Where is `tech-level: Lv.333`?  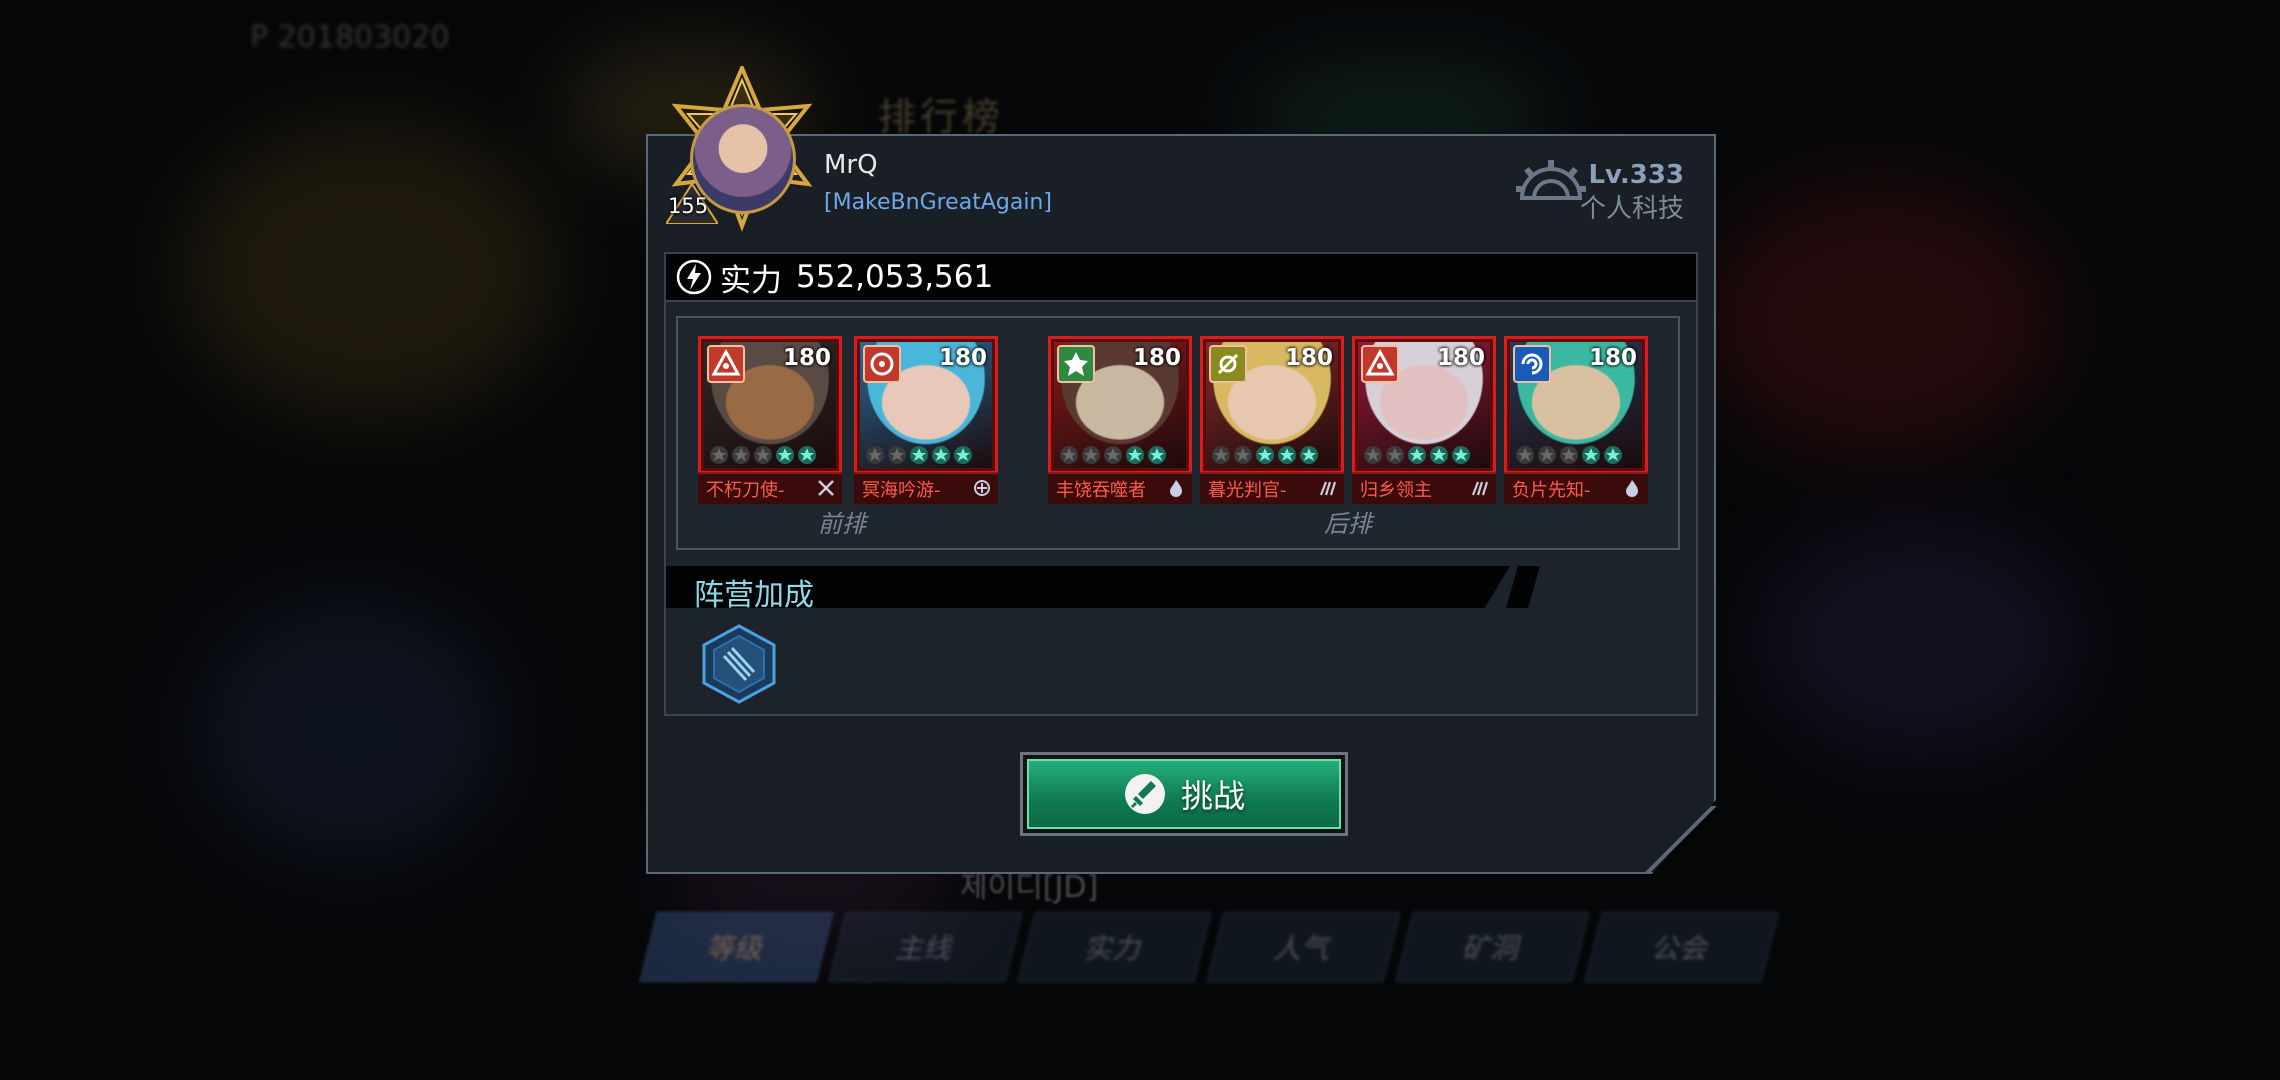 tech-level: Lv.333 is located at coordinates (1636, 175).